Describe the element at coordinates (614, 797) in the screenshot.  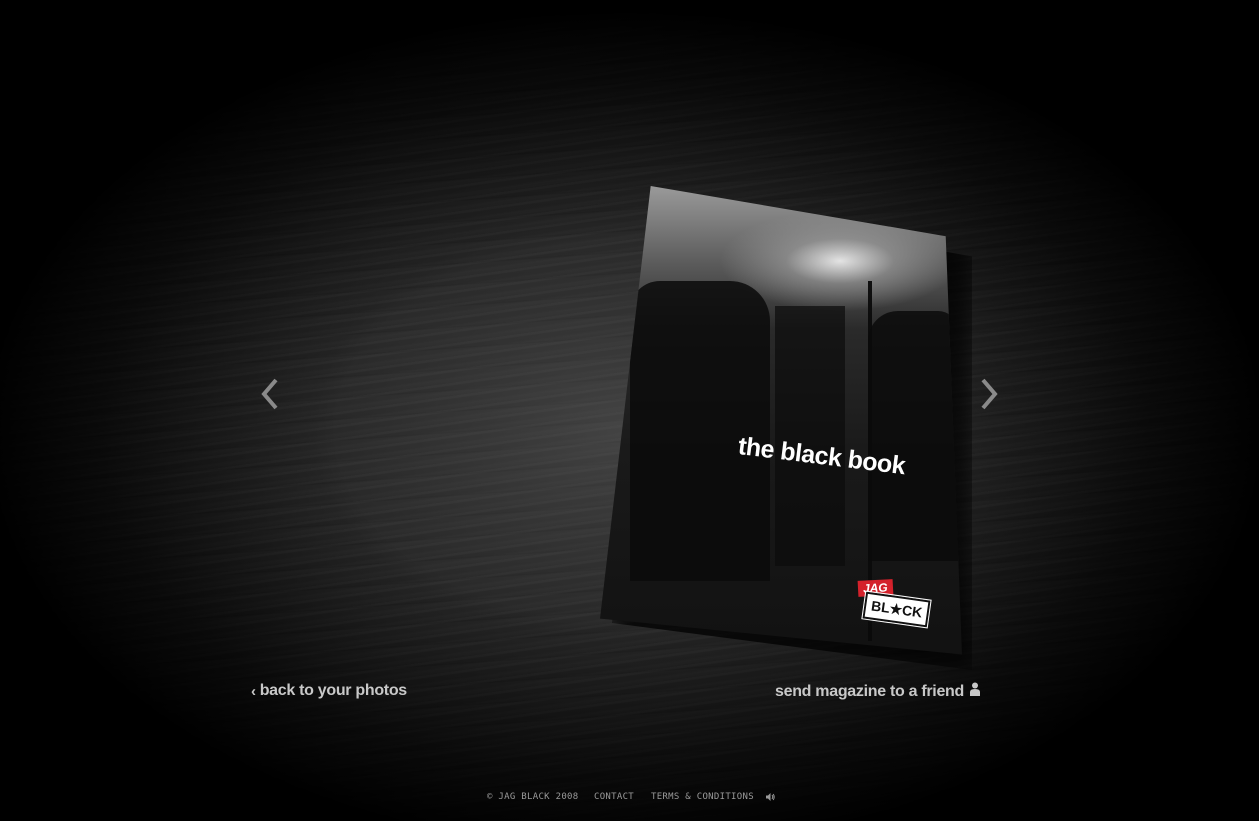
I see `contact-link: CONTACT` at that location.